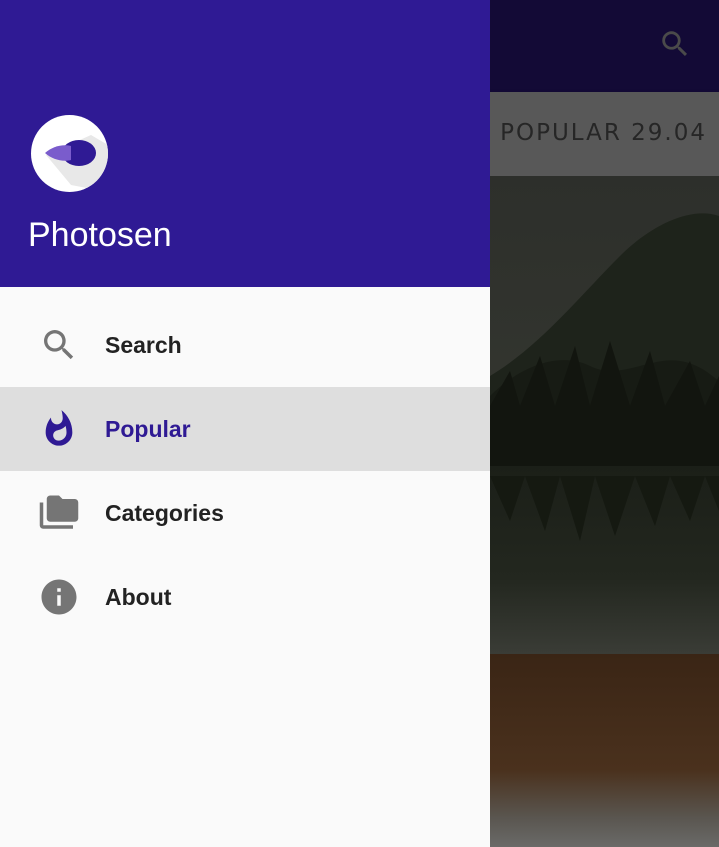 This screenshot has height=847, width=719. What do you see at coordinates (138, 596) in the screenshot?
I see `drawer-item-label: About` at bounding box center [138, 596].